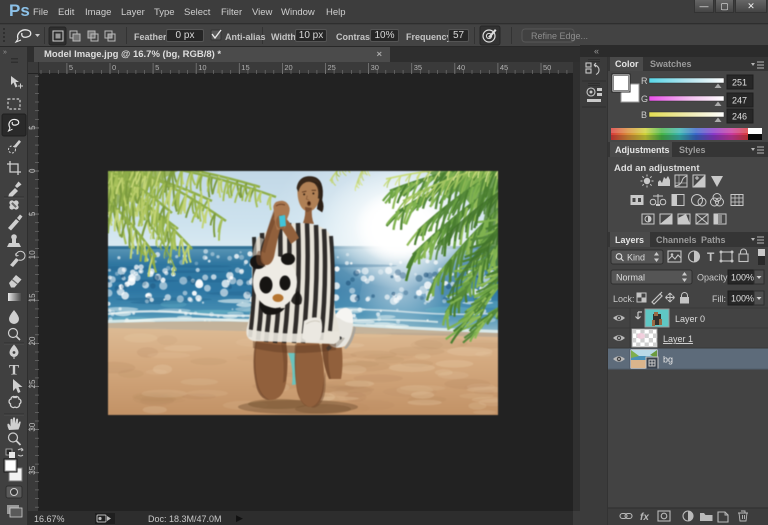 The image size is (768, 525). Describe the element at coordinates (627, 64) in the screenshot. I see `svg-text: Color` at that location.